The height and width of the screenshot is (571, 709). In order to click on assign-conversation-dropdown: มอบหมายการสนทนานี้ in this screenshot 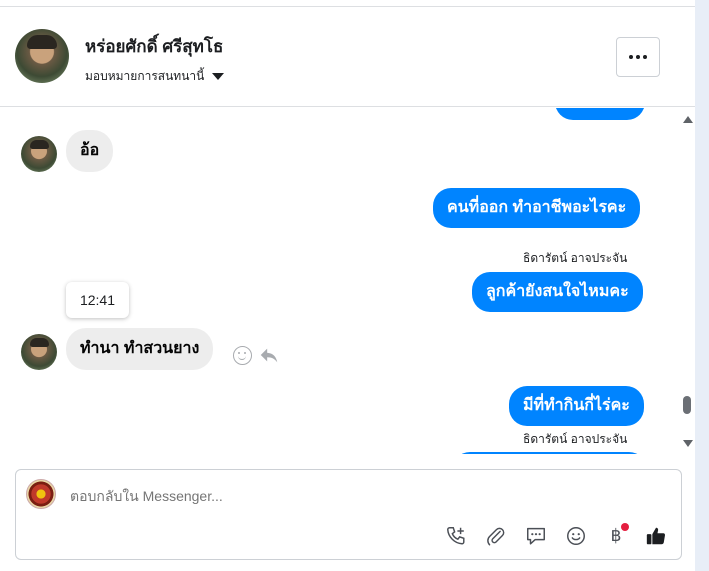, I will do `click(155, 76)`.